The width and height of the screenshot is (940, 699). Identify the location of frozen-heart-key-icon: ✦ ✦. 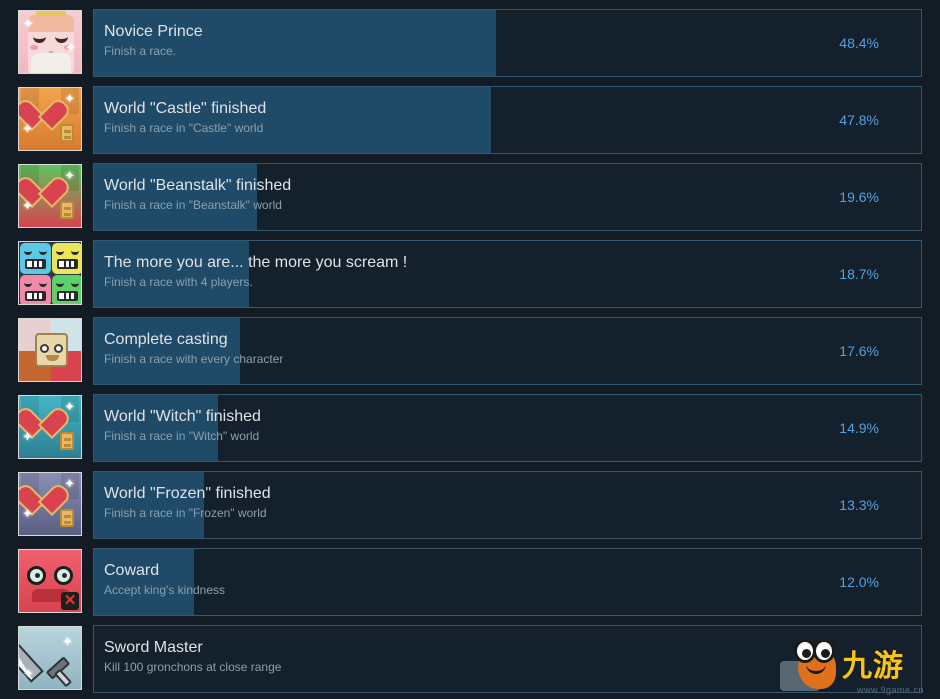
(50, 504).